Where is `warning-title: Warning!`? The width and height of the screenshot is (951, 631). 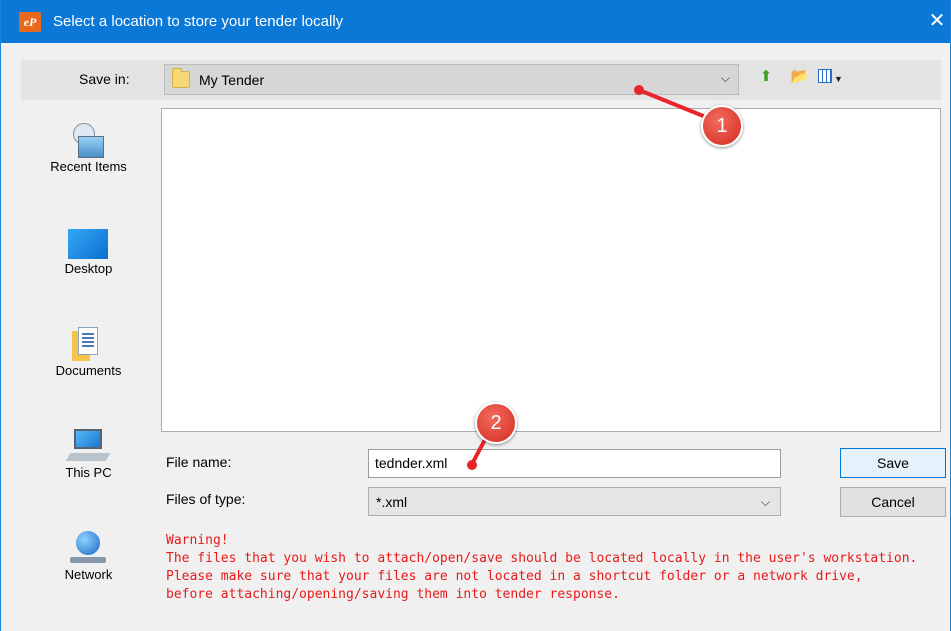
warning-title: Warning! is located at coordinates (197, 540).